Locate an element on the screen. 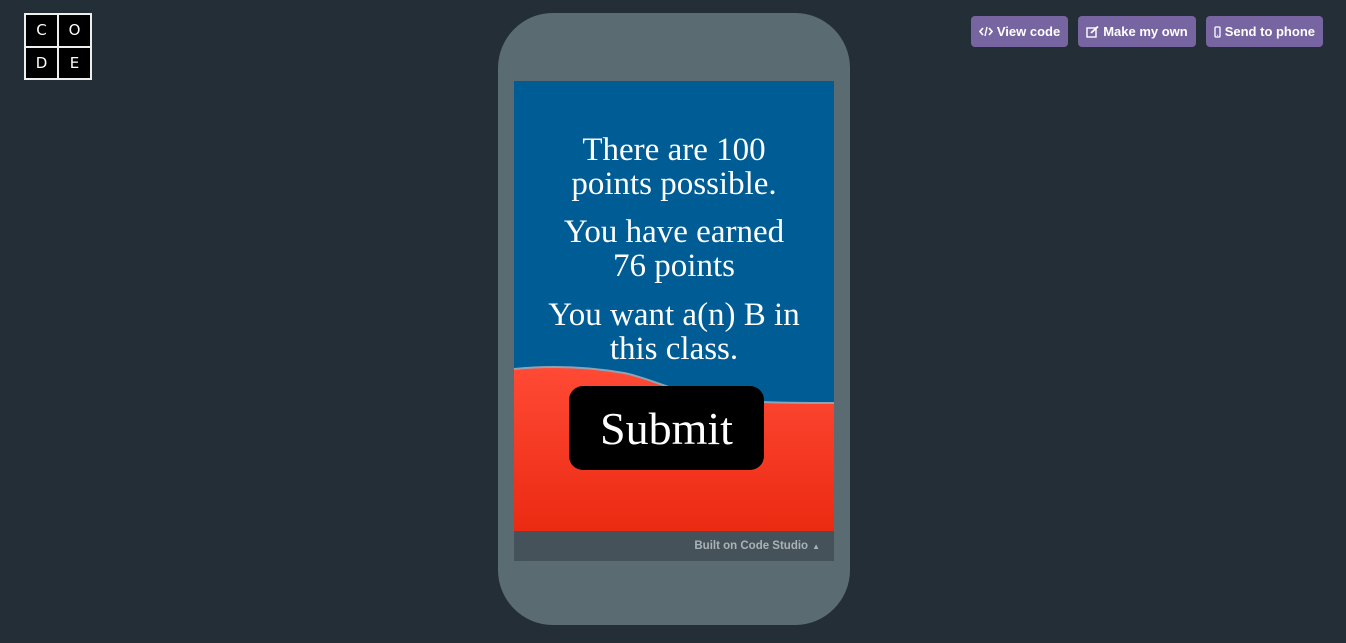  caret-up-icon: ▲ is located at coordinates (816, 546).